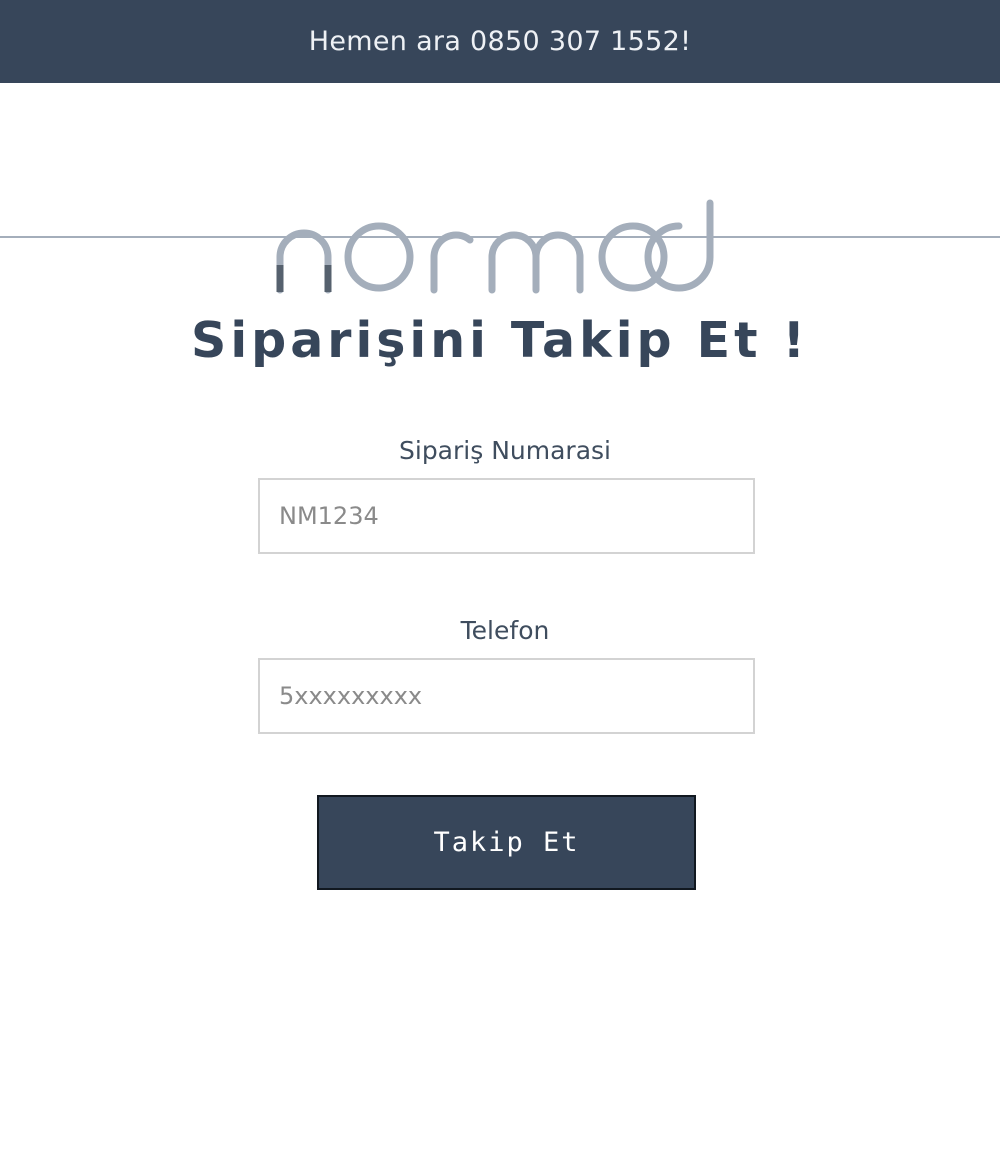 Image resolution: width=1000 pixels, height=1156 pixels. What do you see at coordinates (500, 247) in the screenshot?
I see `normod-logo` at bounding box center [500, 247].